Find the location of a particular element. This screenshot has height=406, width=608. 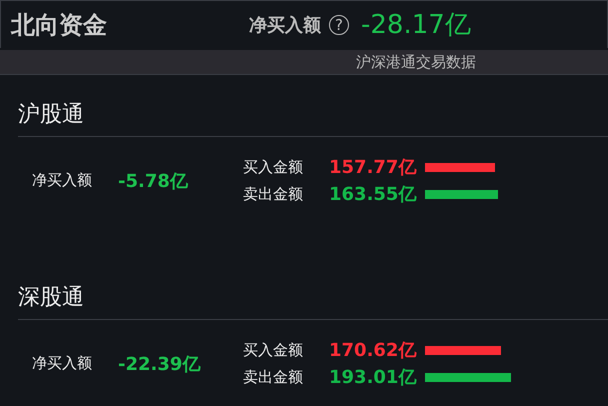

sell-amount-value: 163.55亿 is located at coordinates (373, 194).